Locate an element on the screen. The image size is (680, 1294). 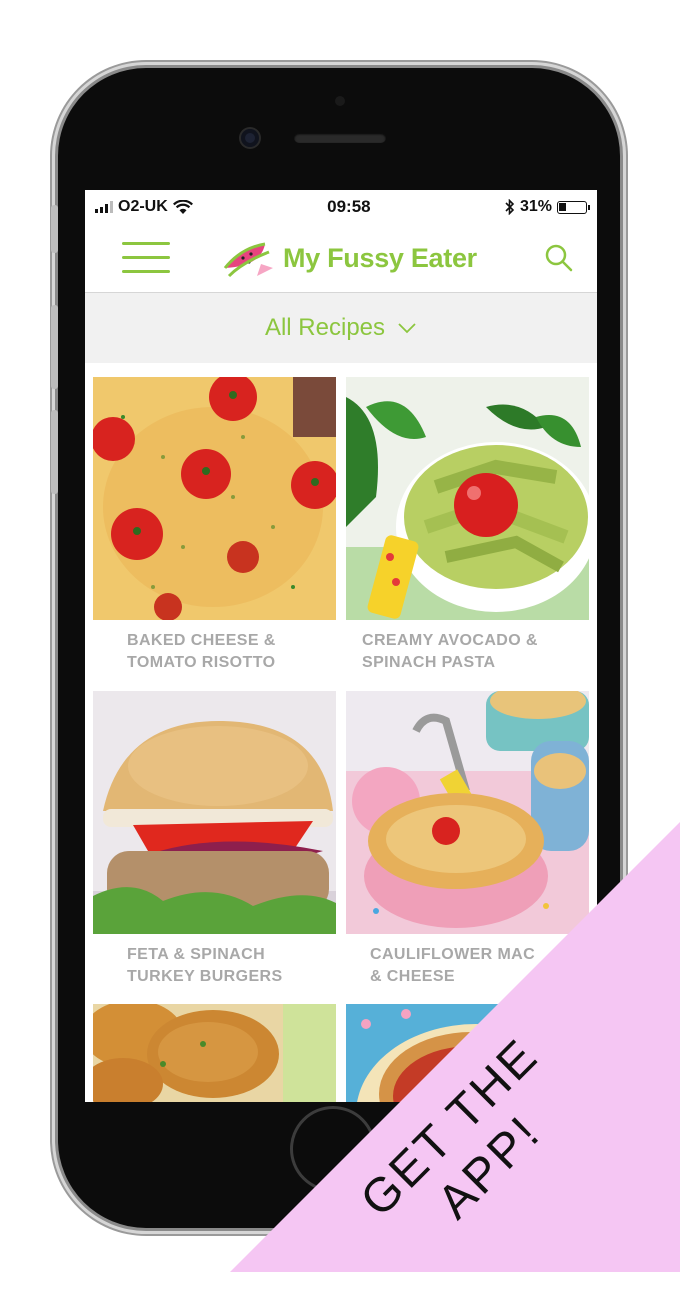
mute-switch is located at coordinates (54, 229).